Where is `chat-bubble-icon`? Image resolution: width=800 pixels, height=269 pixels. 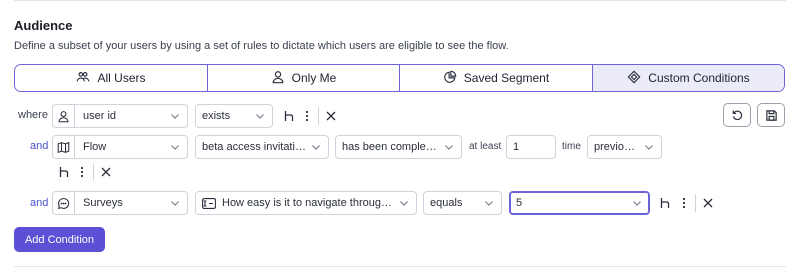 chat-bubble-icon is located at coordinates (64, 203).